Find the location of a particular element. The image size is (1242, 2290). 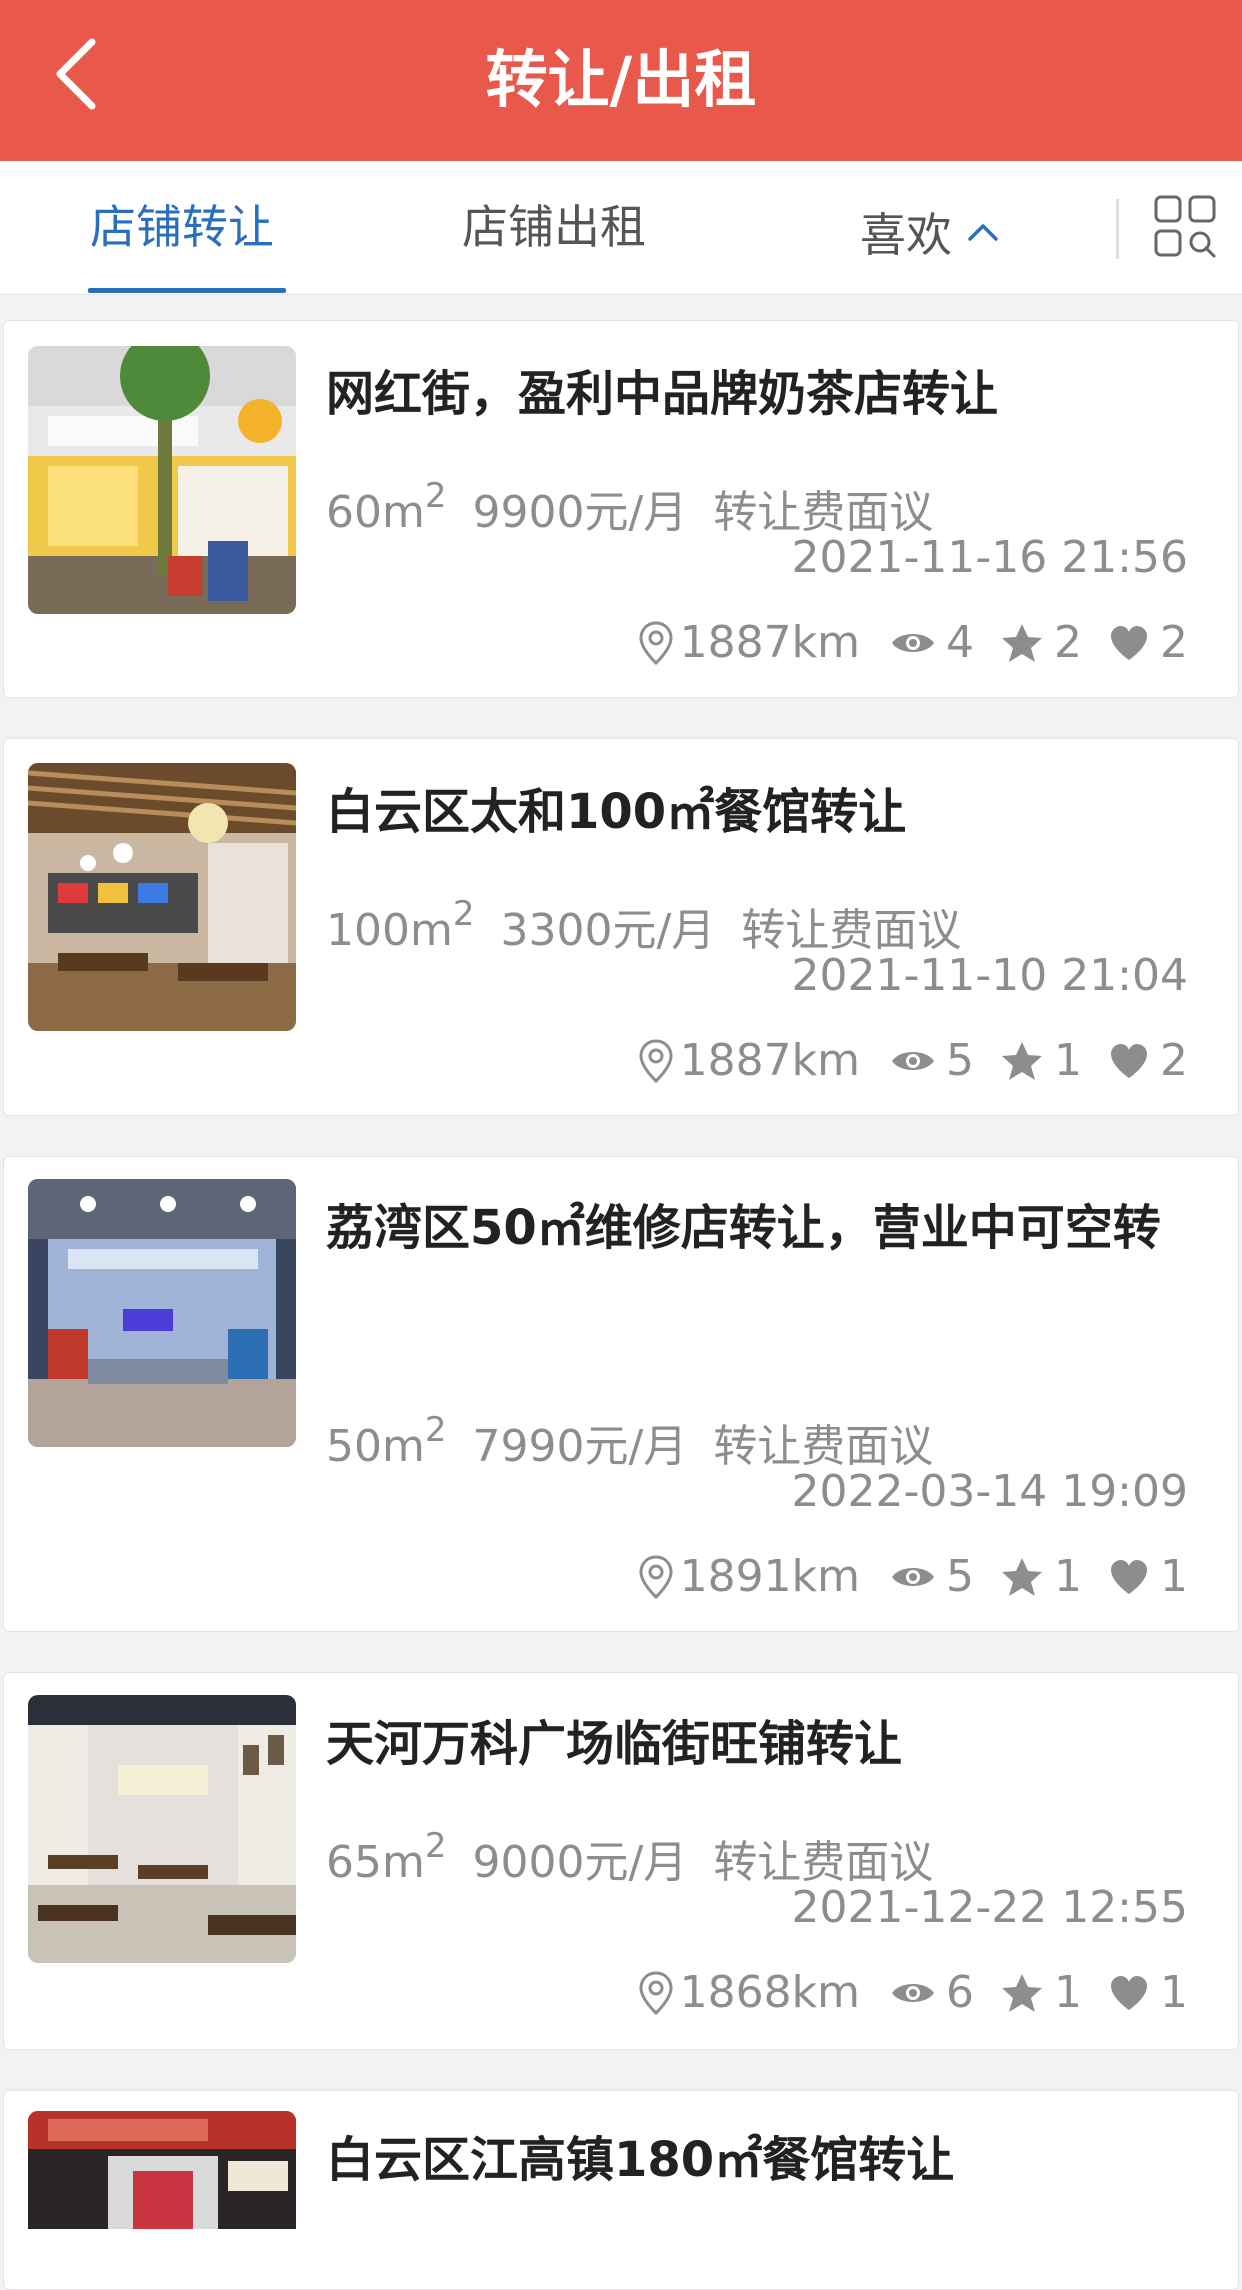

chevron-up-icon is located at coordinates (983, 227).